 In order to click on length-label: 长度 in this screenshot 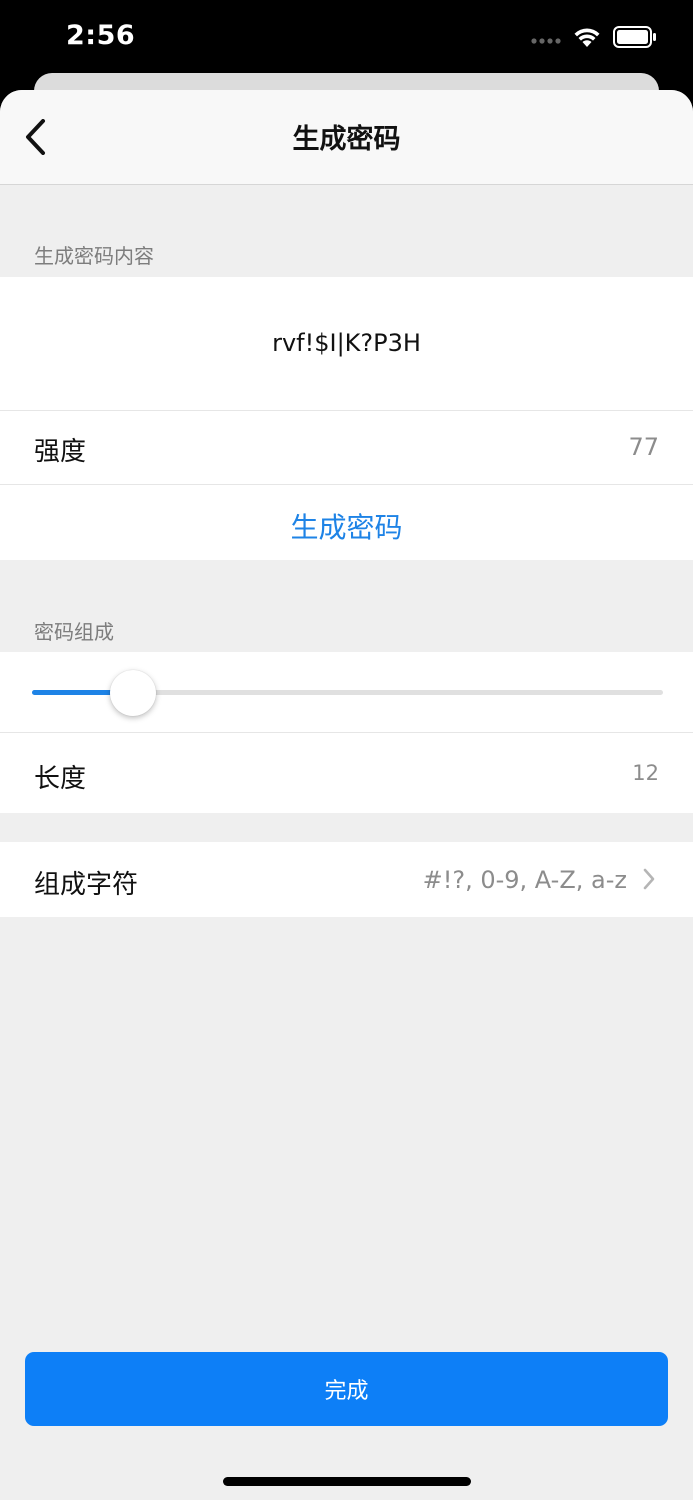, I will do `click(60, 779)`.